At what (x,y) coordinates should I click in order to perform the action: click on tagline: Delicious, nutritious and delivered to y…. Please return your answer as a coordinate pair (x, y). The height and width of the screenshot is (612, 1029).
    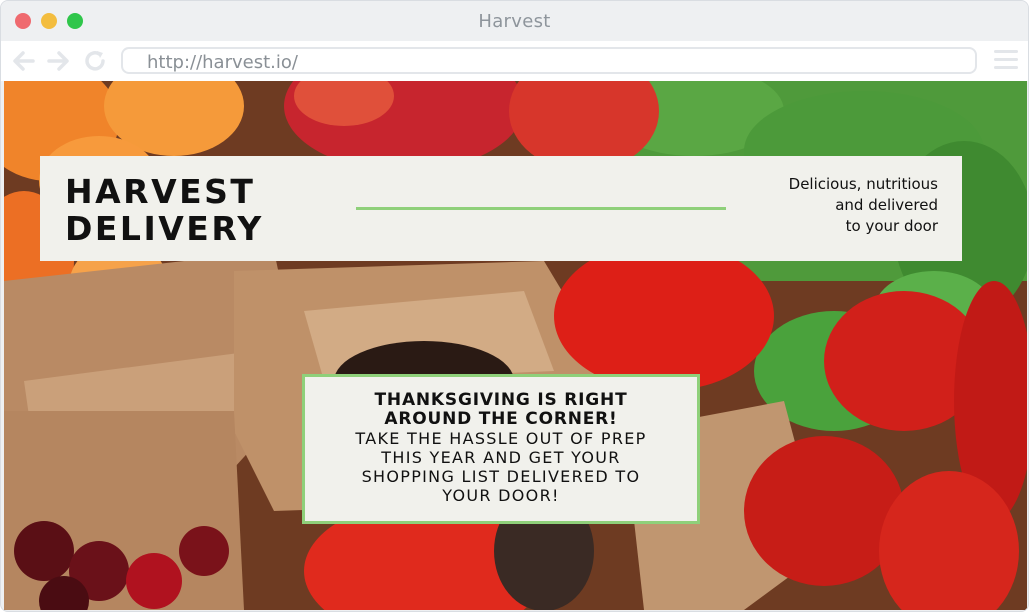
    Looking at the image, I should click on (863, 205).